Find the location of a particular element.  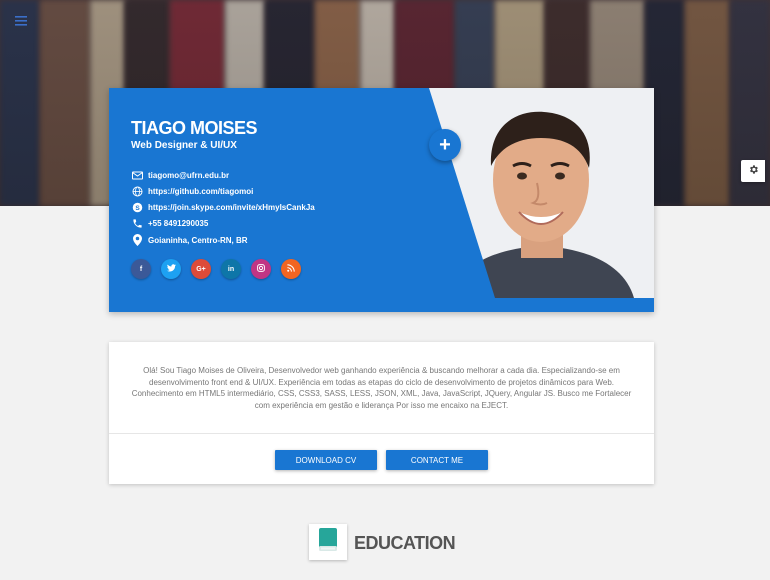

social-links: f G+ in is located at coordinates (221, 269).